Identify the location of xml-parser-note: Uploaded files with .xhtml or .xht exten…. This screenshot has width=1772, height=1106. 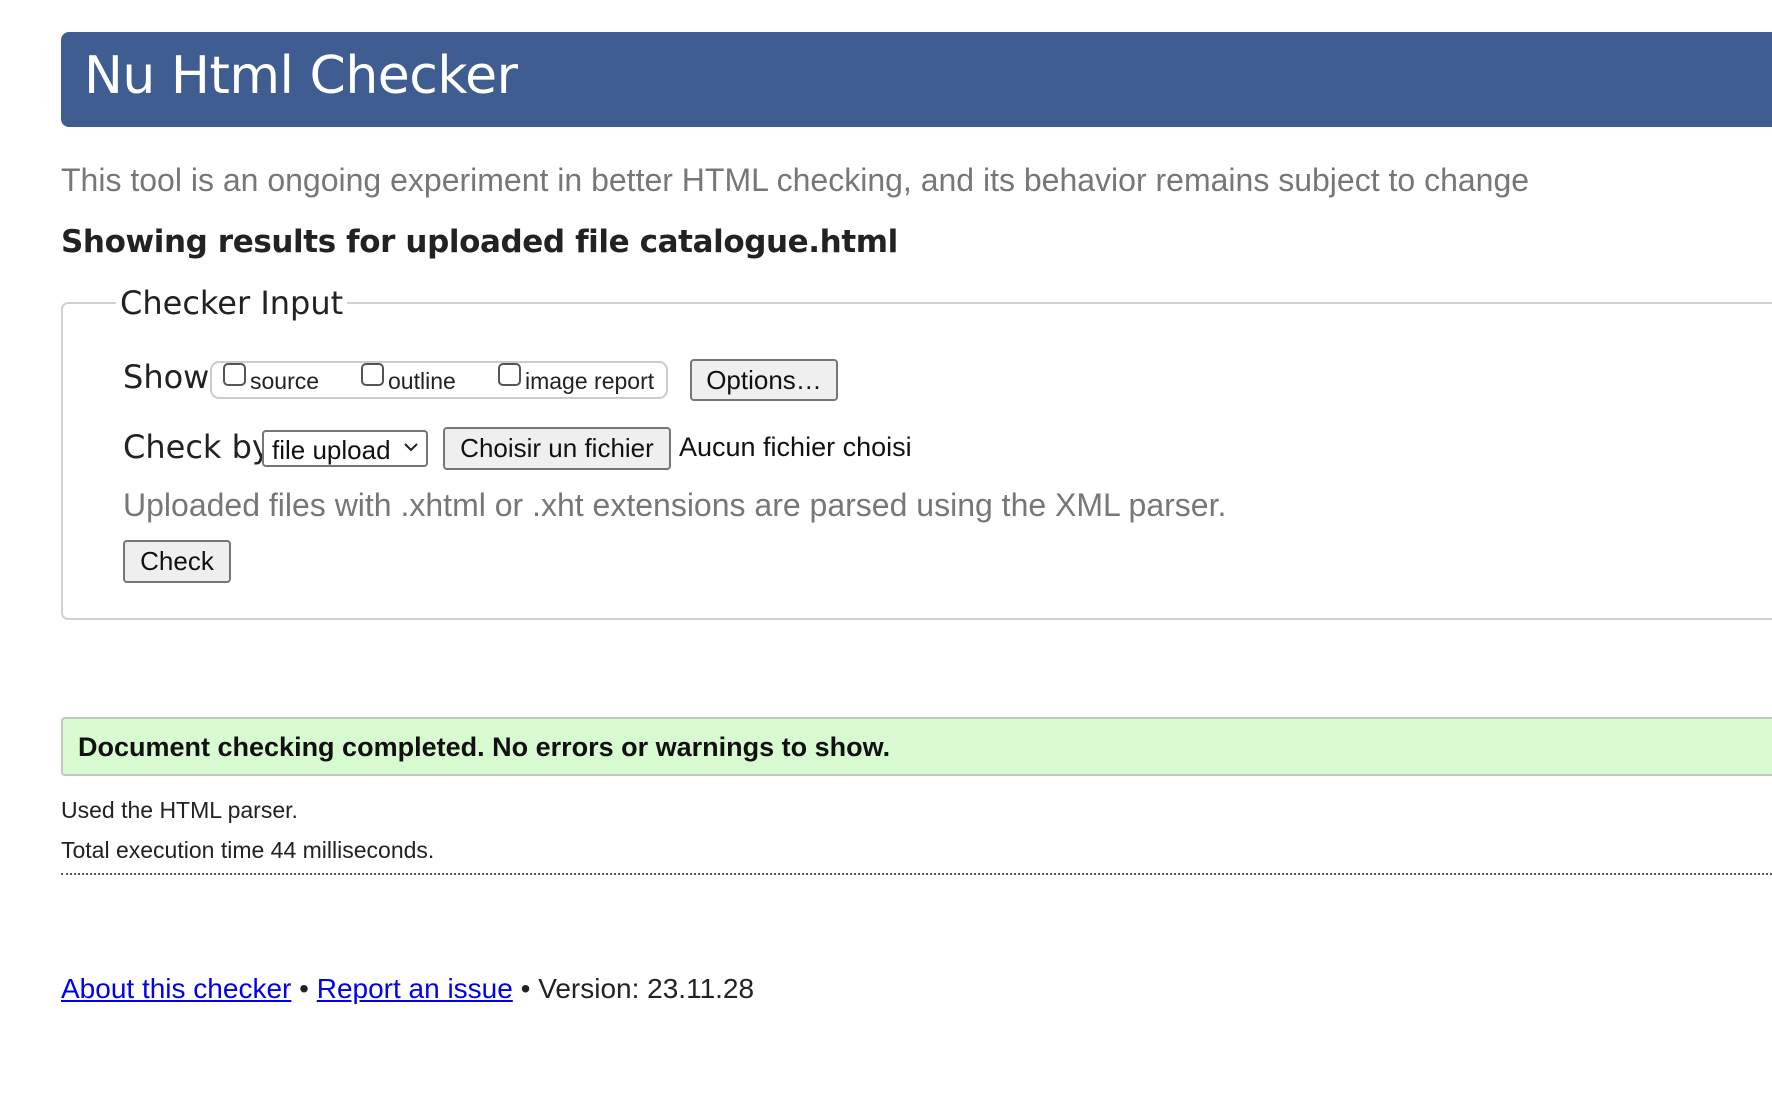
(675, 505).